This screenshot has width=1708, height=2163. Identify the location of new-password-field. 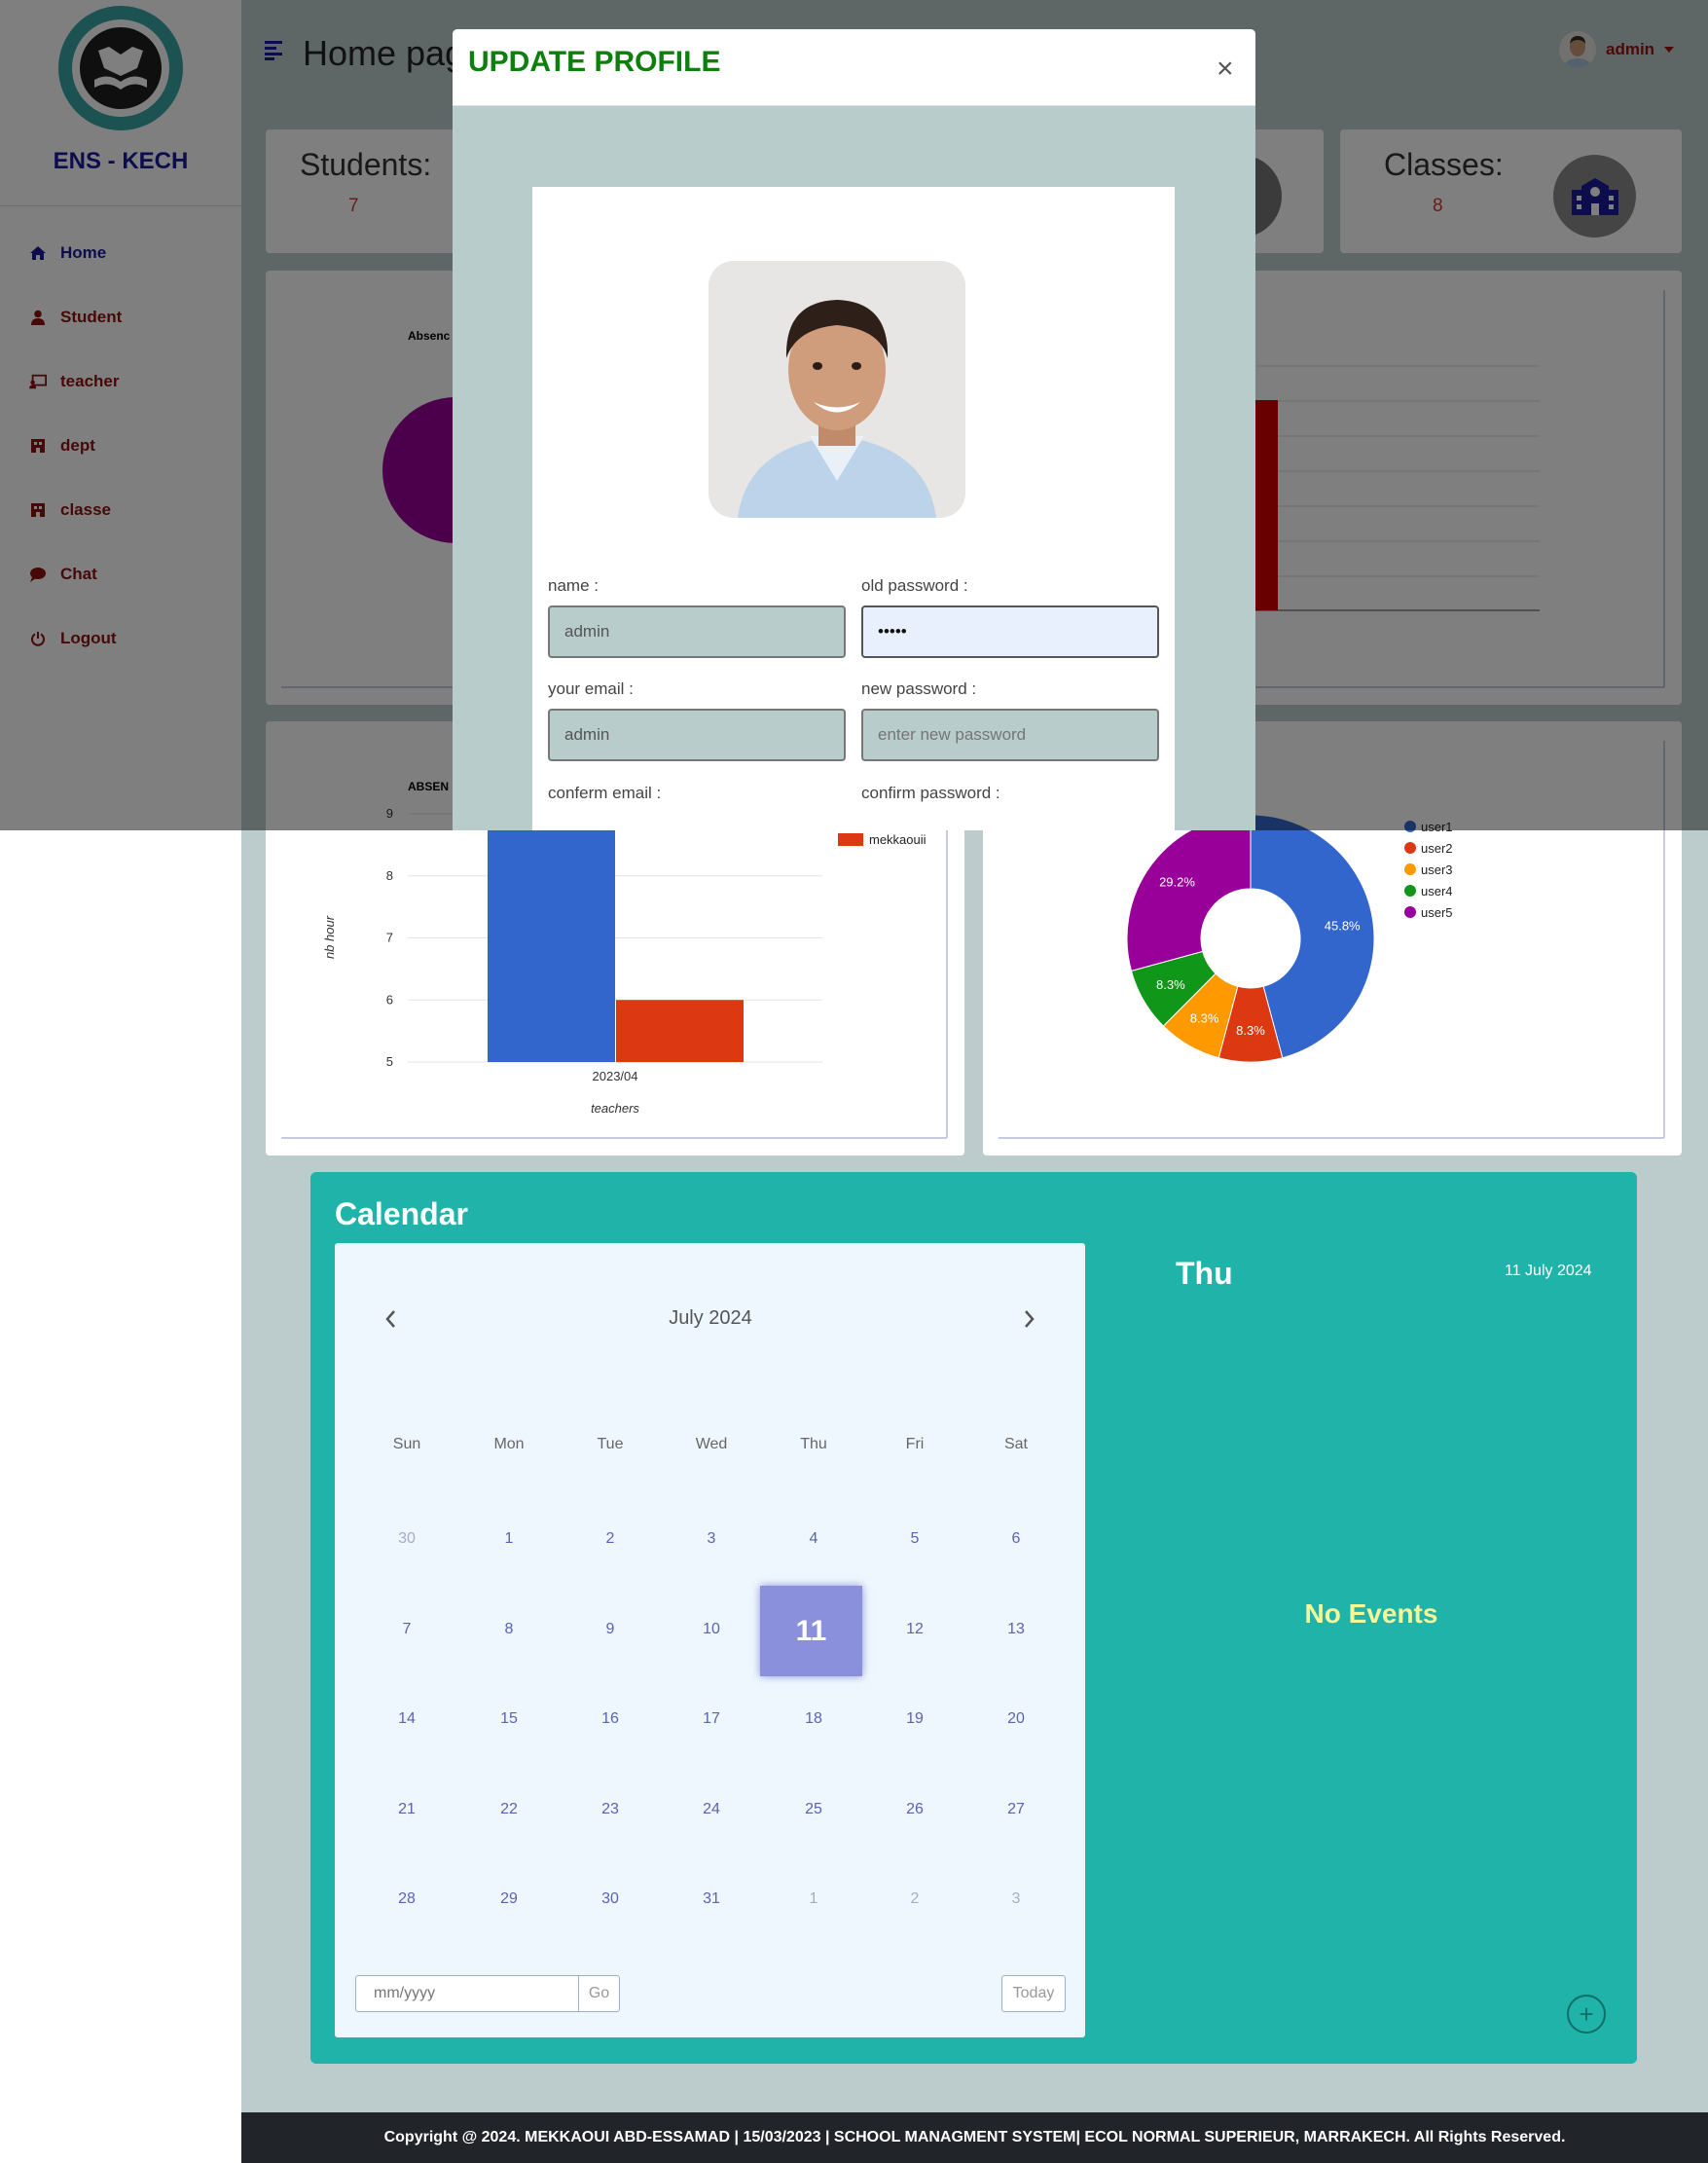
(1010, 735).